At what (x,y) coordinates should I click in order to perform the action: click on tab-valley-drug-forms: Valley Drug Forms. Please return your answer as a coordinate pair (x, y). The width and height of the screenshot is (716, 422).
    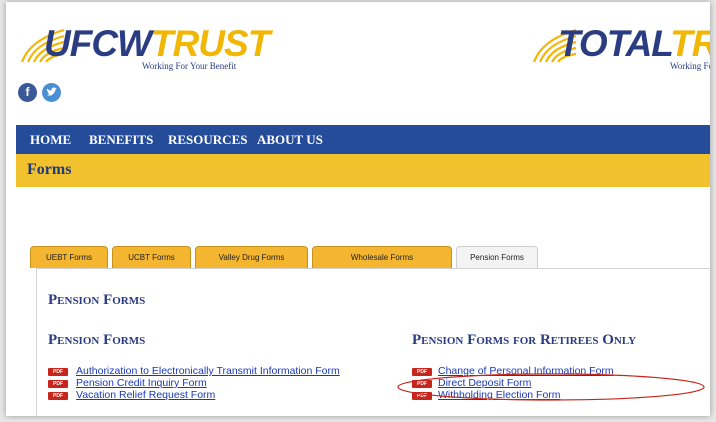
    Looking at the image, I should click on (251, 257).